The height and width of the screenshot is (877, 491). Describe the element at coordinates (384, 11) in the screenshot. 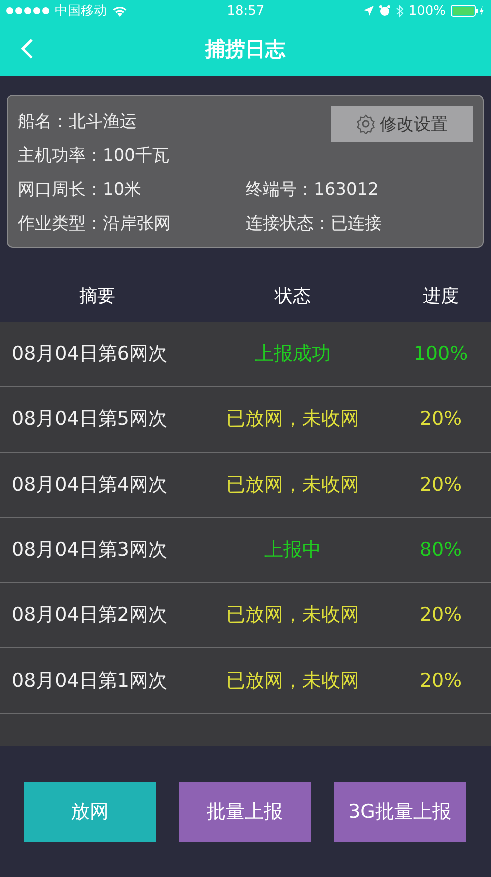

I see `alarm-icon` at that location.